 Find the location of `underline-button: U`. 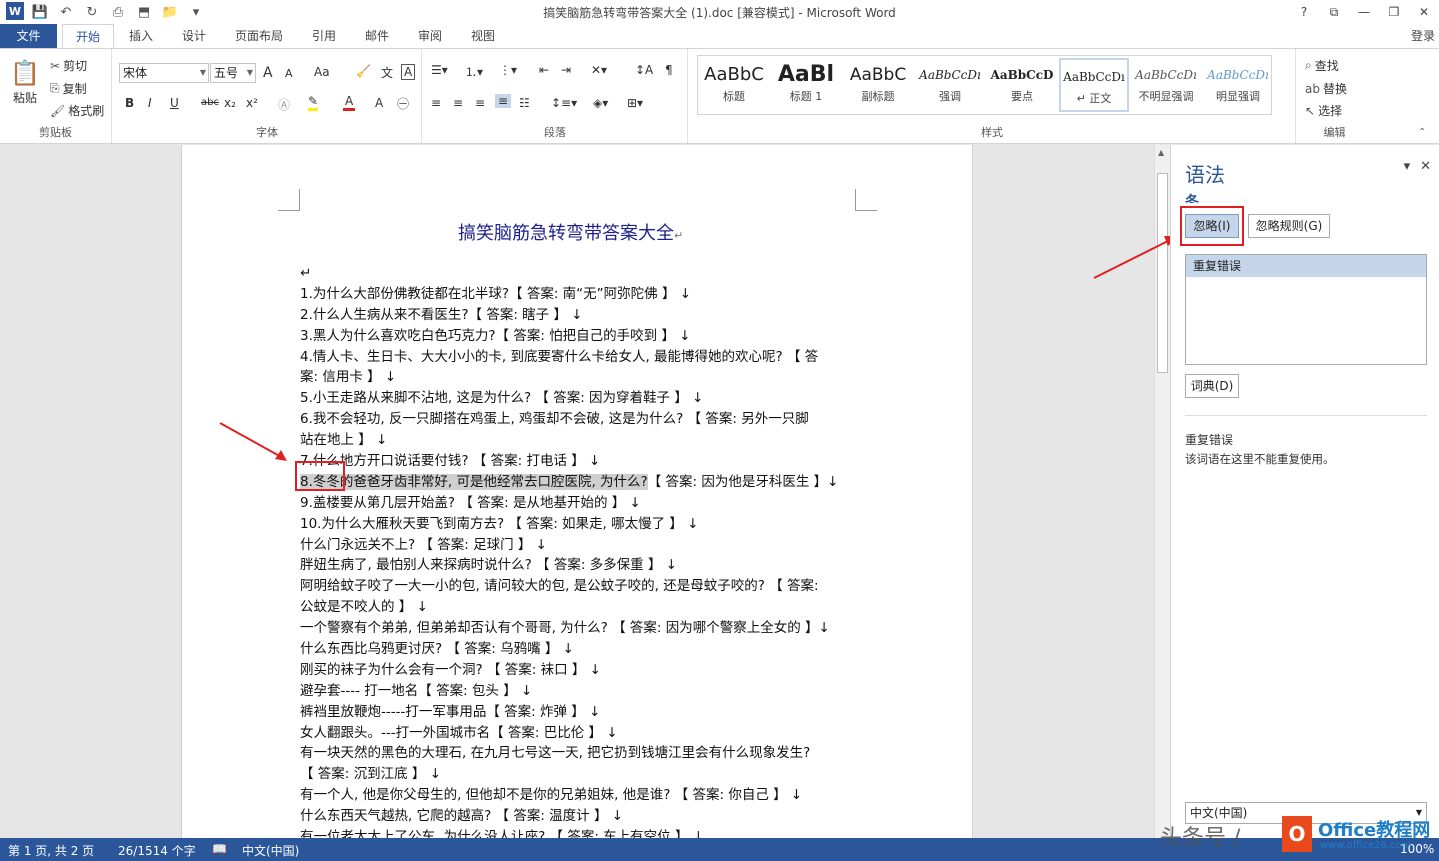

underline-button: U is located at coordinates (174, 103).